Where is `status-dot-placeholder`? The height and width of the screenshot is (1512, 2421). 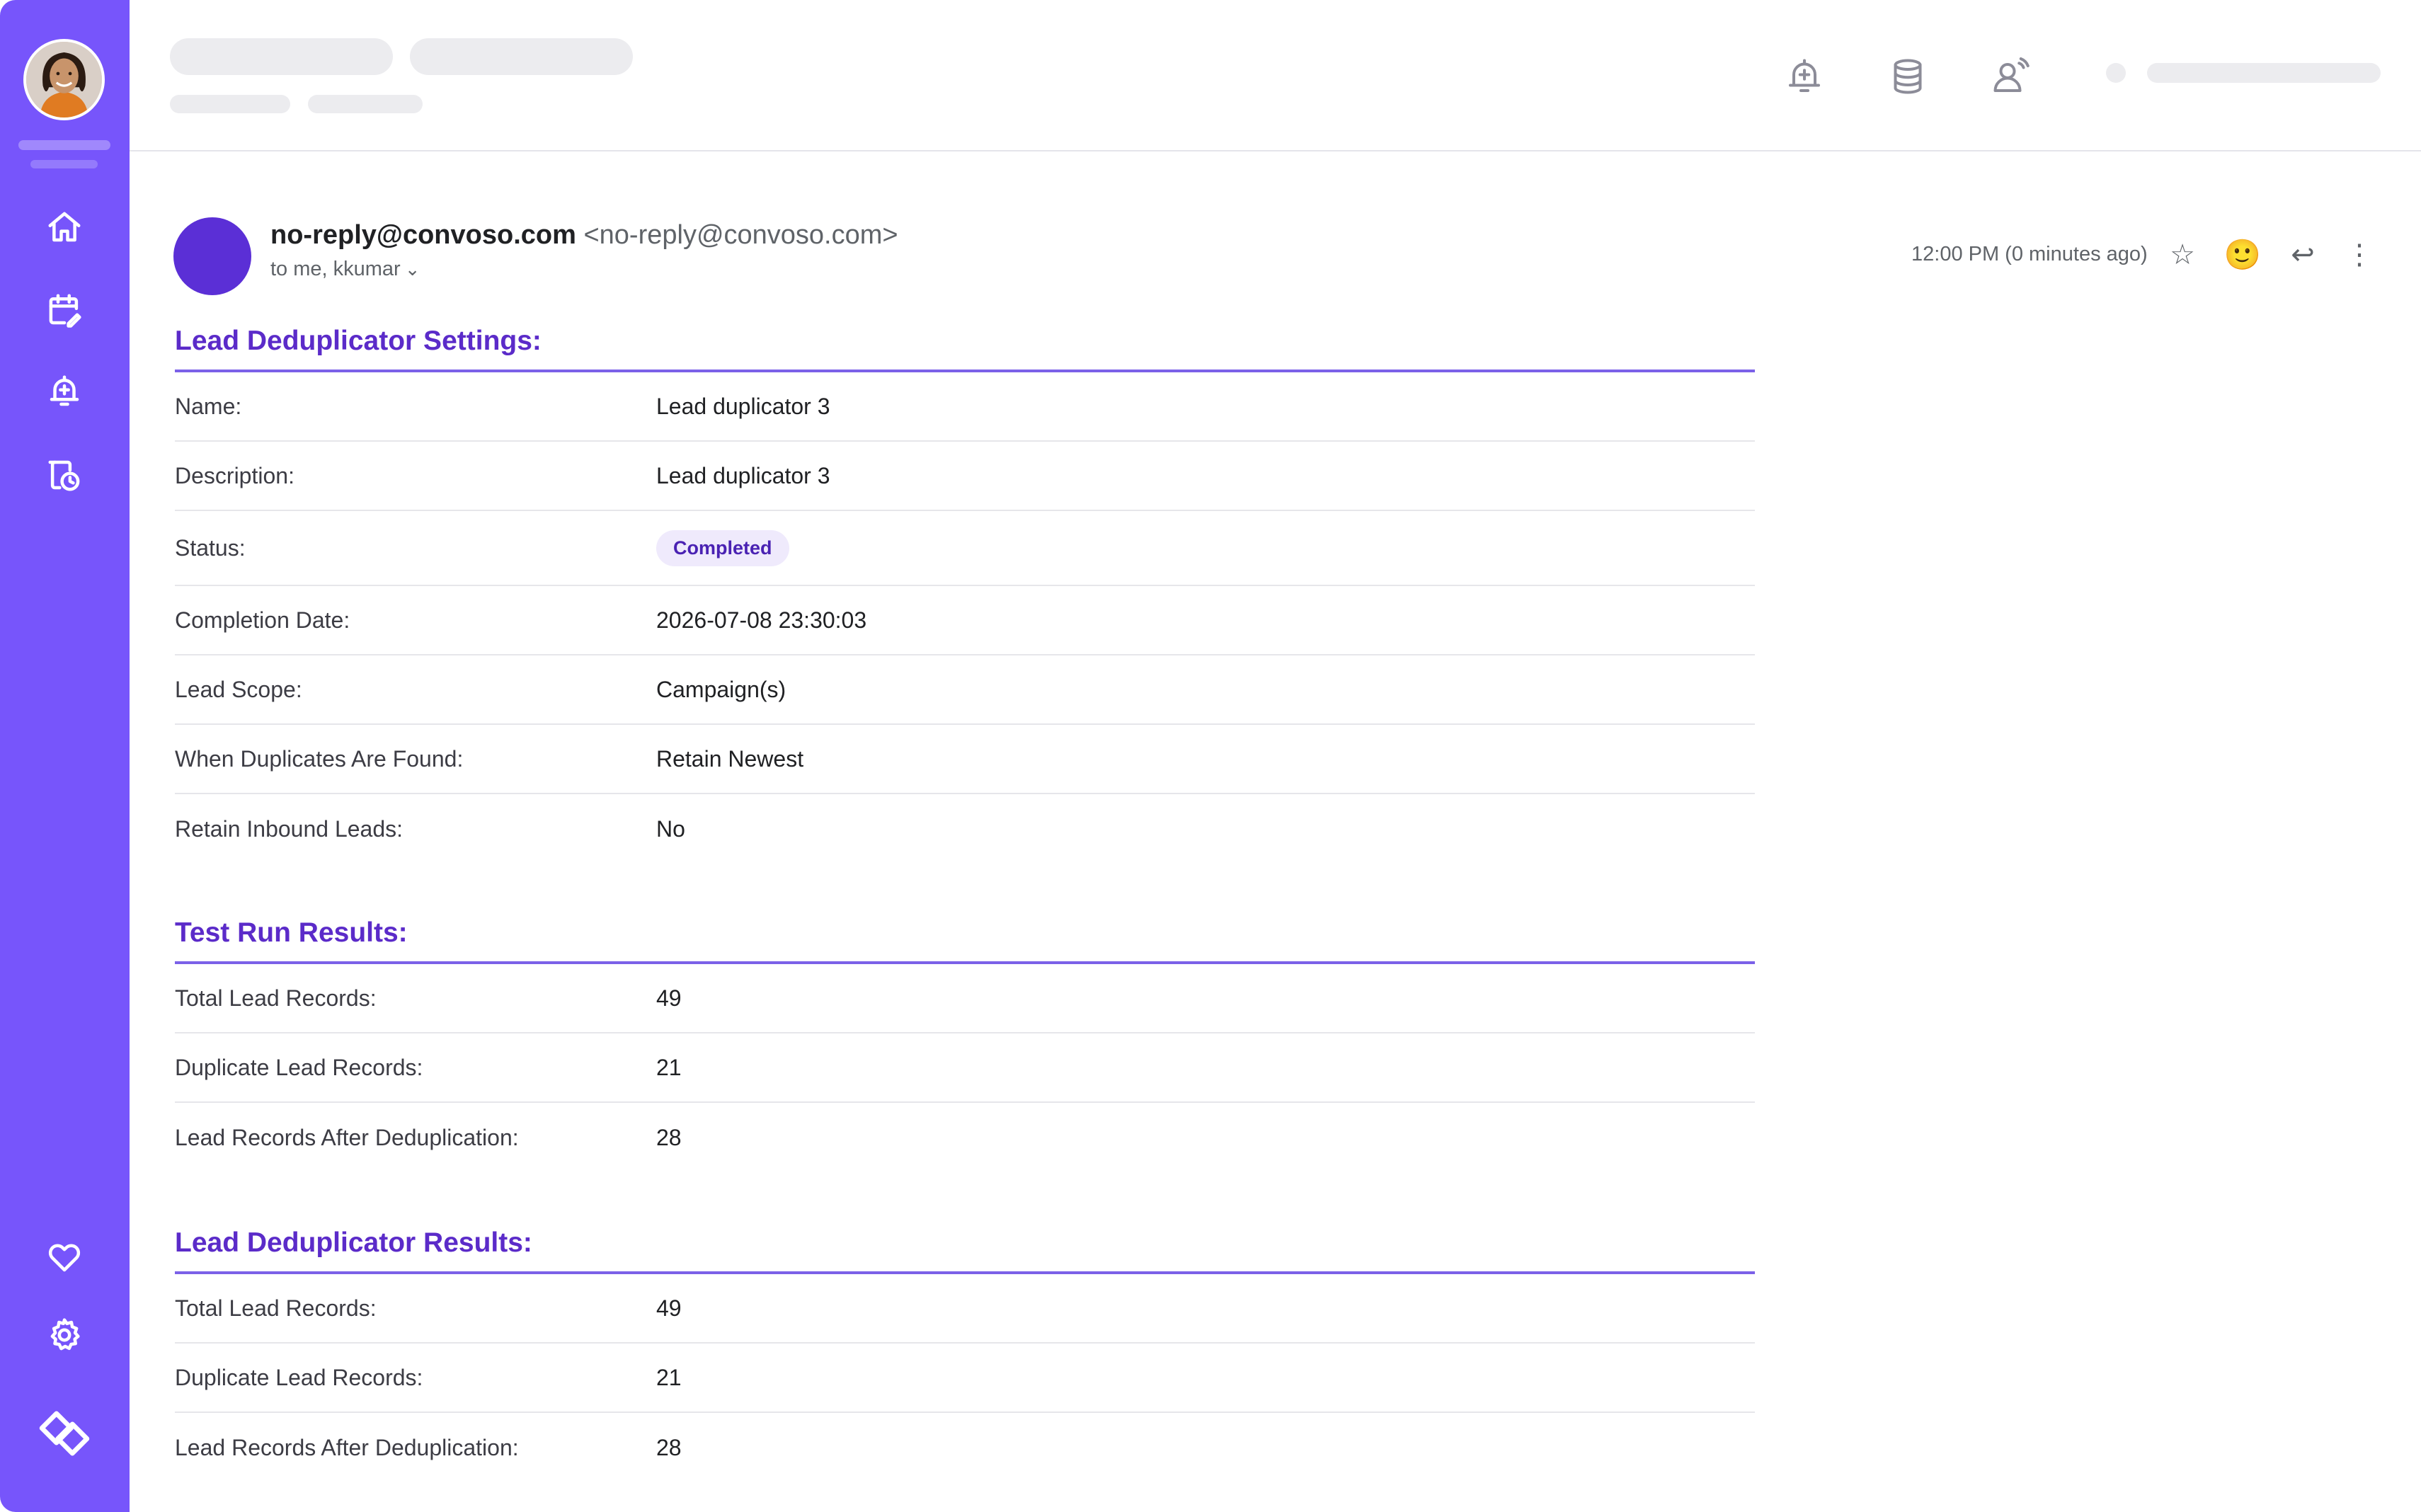
status-dot-placeholder is located at coordinates (2116, 73).